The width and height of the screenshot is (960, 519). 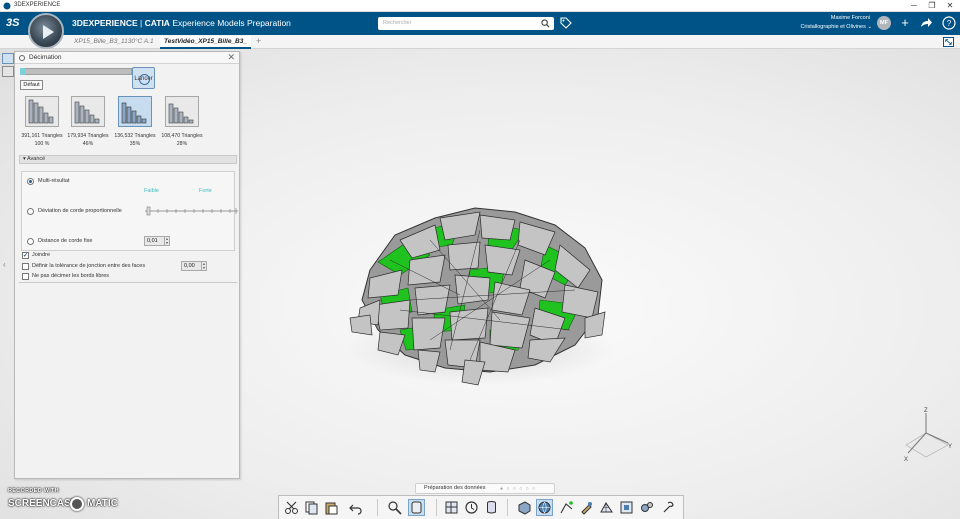 What do you see at coordinates (151, 191) in the screenshot?
I see `low-label: Faible` at bounding box center [151, 191].